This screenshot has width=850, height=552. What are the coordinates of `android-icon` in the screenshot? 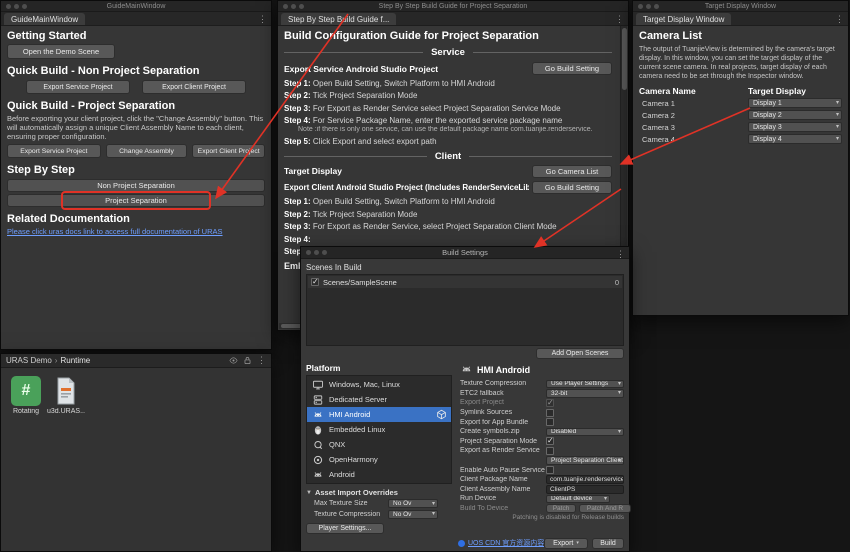 It's located at (317, 475).